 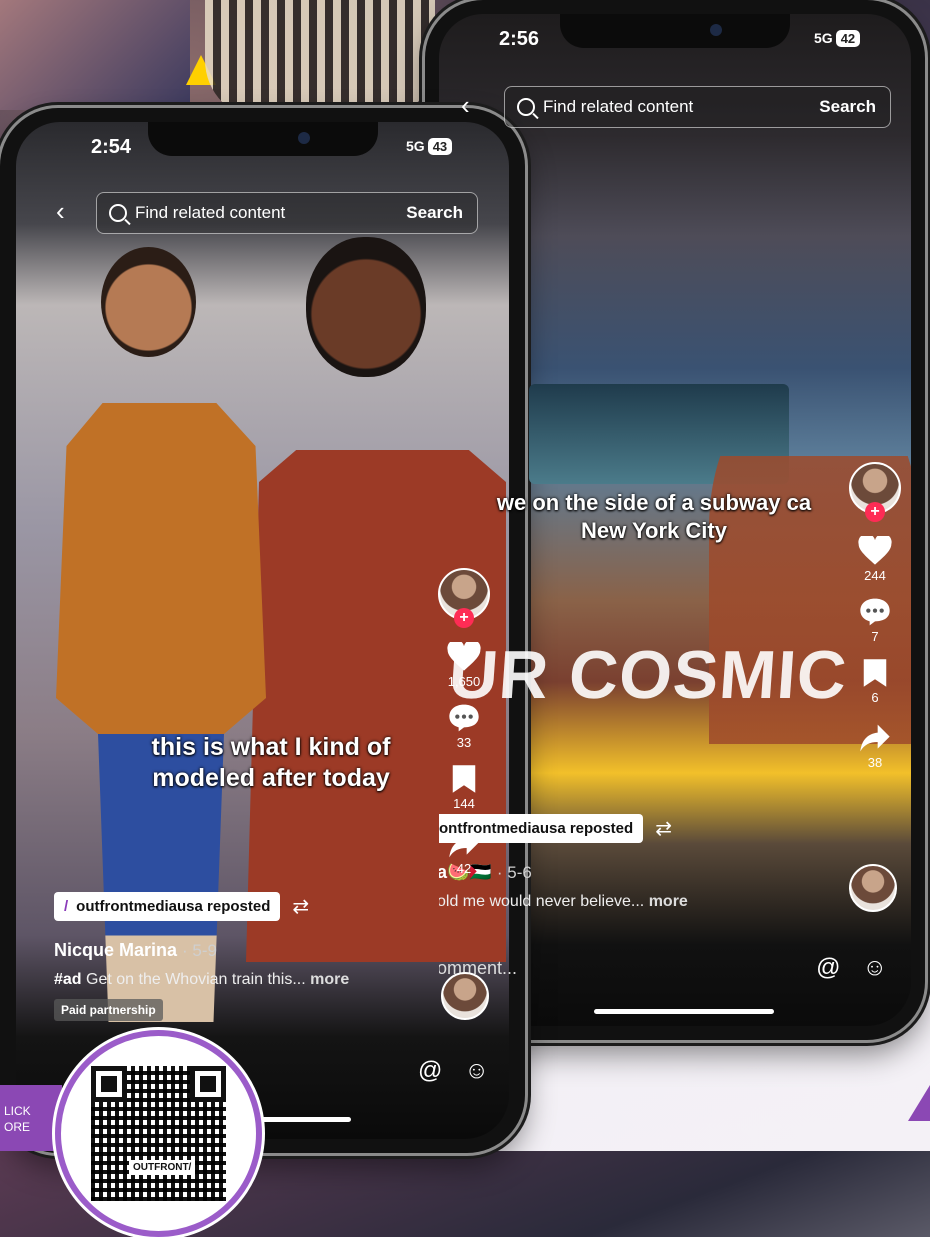 What do you see at coordinates (608, 902) in the screenshot?
I see `post-description: old me would never believe... more` at bounding box center [608, 902].